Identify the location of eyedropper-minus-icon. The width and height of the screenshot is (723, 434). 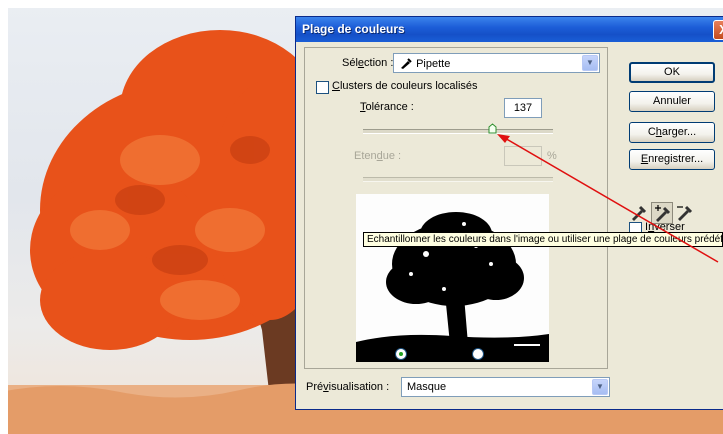
(685, 213).